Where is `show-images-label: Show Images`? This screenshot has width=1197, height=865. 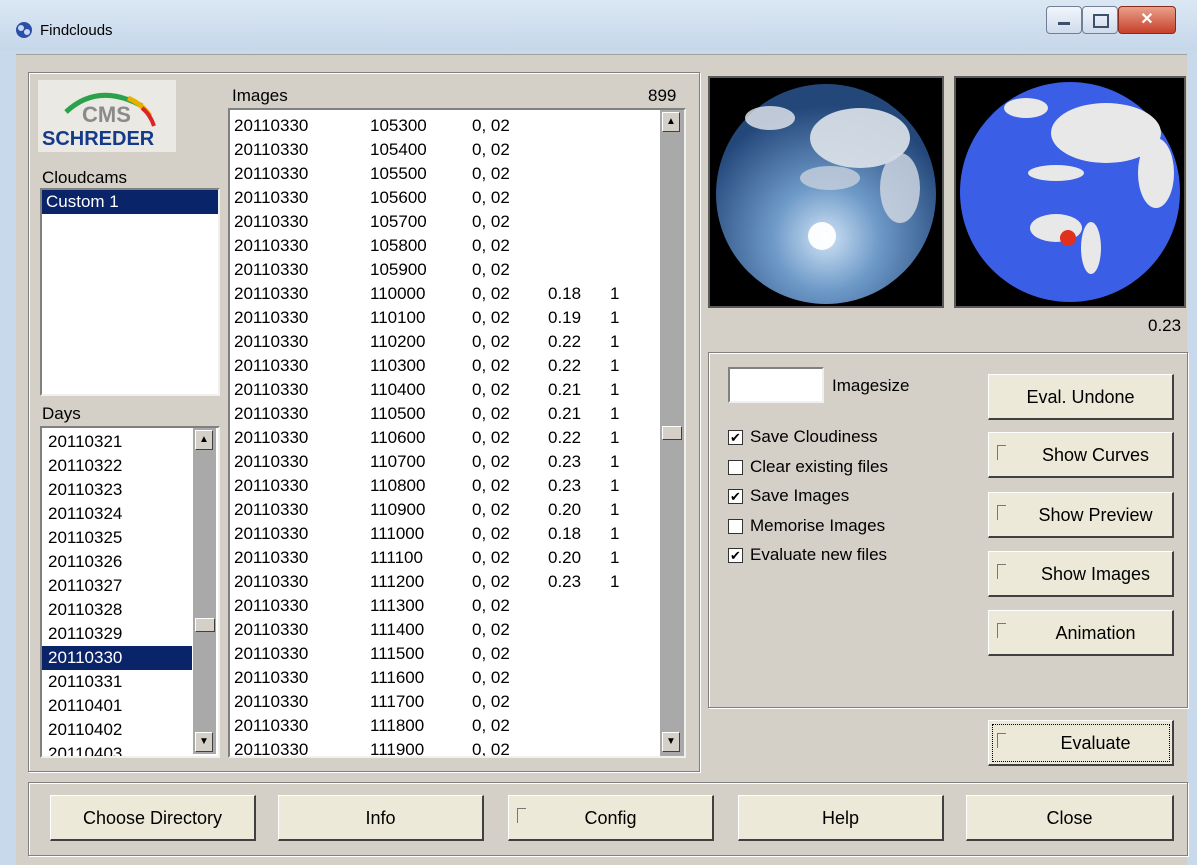
show-images-label: Show Images is located at coordinates (1095, 574).